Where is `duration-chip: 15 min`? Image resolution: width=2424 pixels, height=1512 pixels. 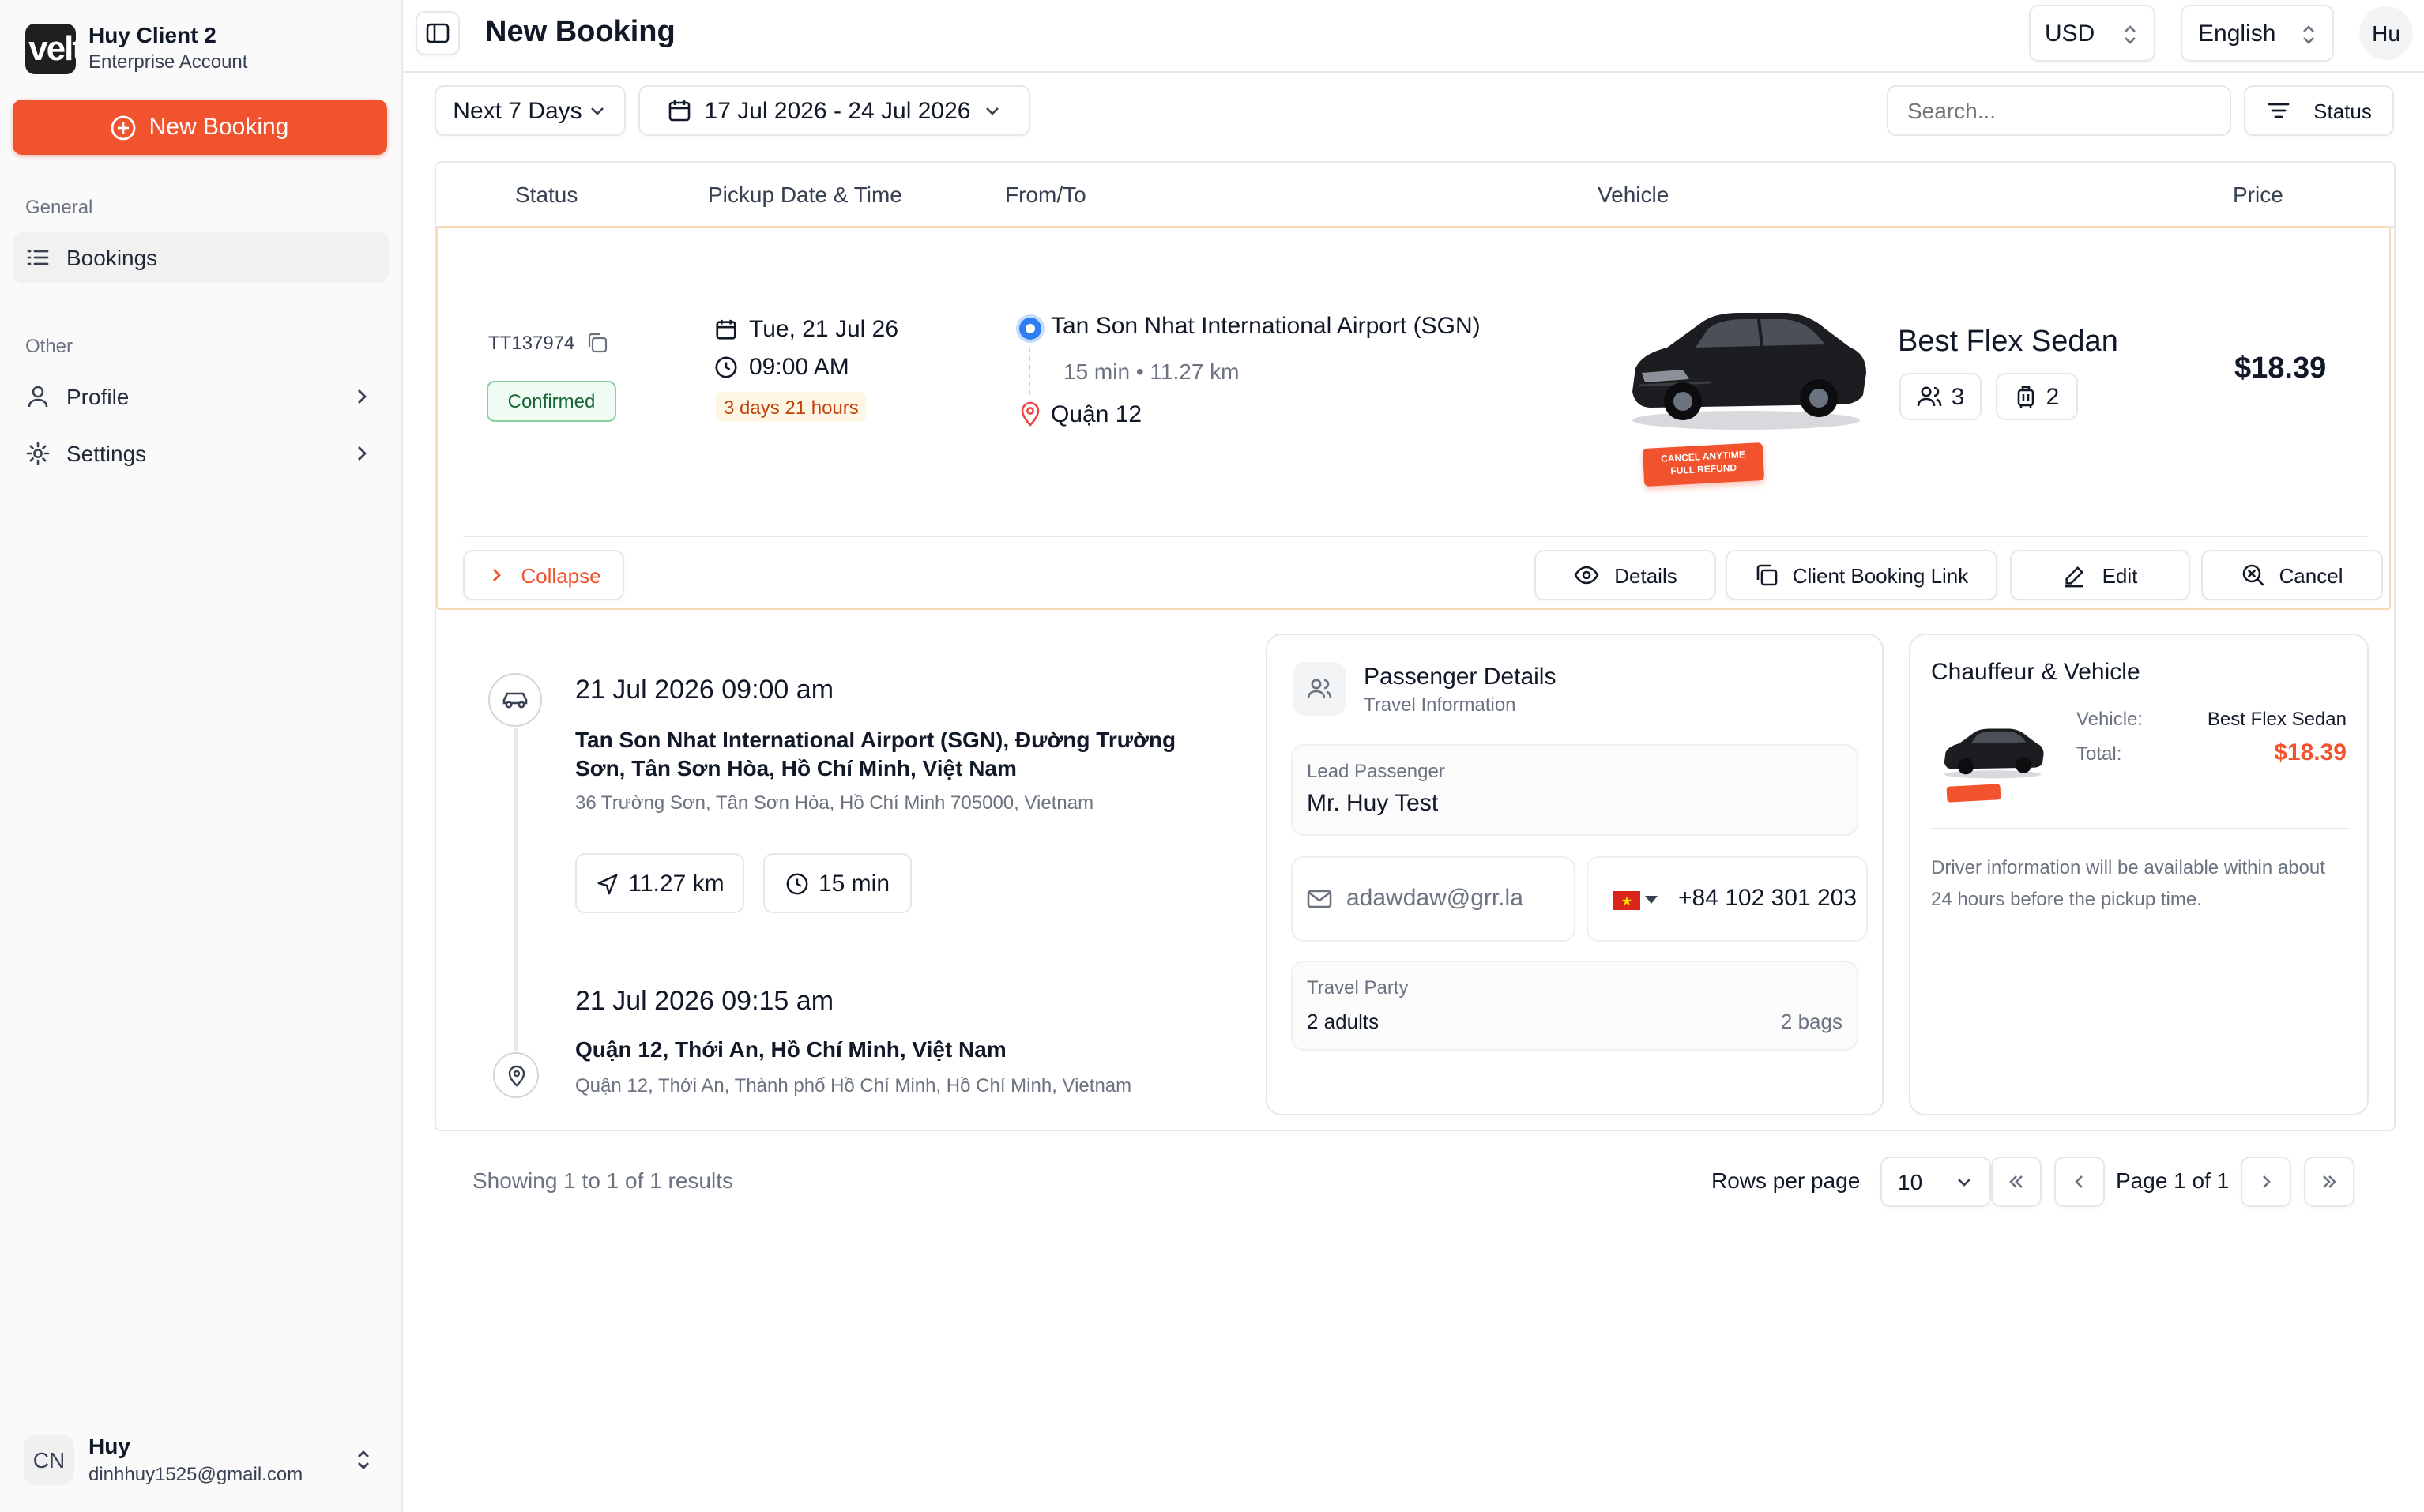 duration-chip: 15 min is located at coordinates (837, 883).